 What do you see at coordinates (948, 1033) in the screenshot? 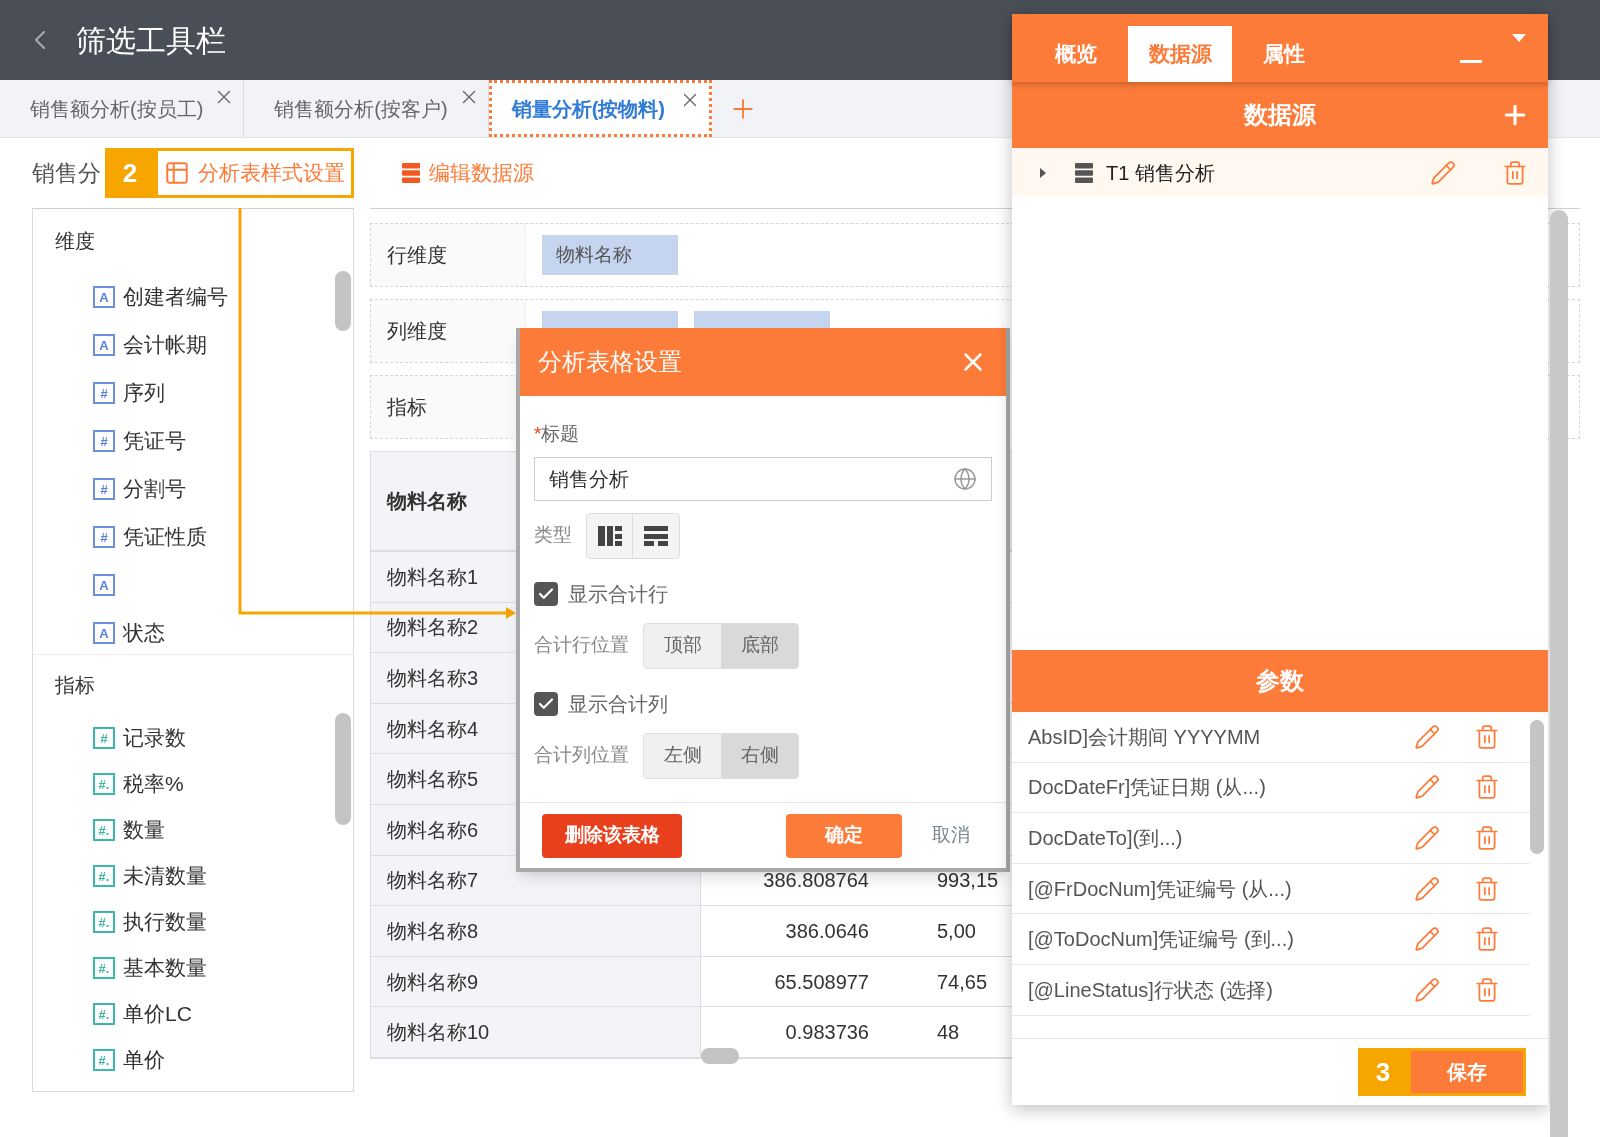
I see `table-cell-text: 48` at bounding box center [948, 1033].